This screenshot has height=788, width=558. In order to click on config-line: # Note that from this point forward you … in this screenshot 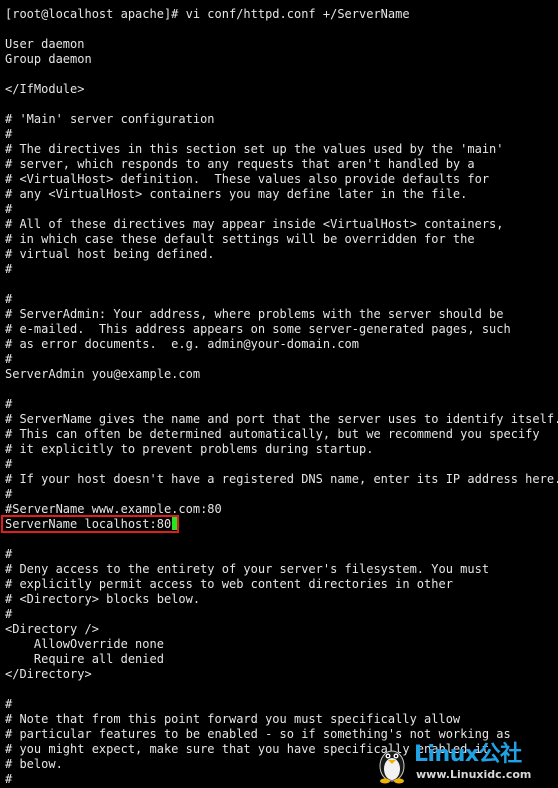, I will do `click(233, 719)`.